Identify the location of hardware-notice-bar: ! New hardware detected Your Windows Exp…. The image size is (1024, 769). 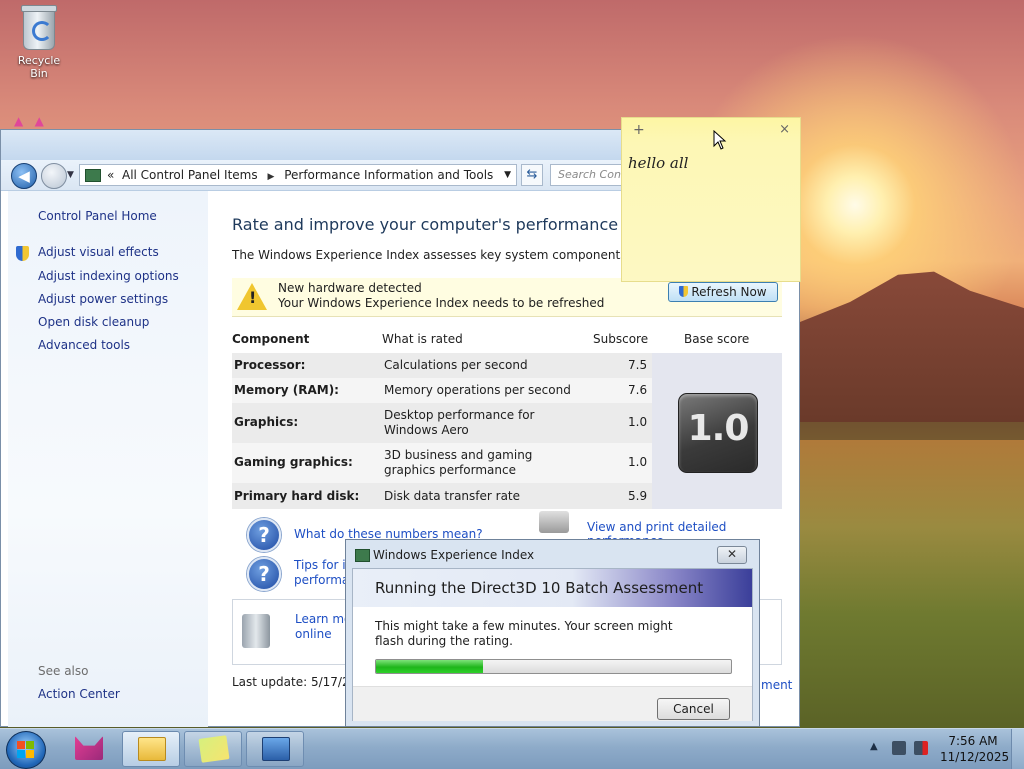
(507, 297).